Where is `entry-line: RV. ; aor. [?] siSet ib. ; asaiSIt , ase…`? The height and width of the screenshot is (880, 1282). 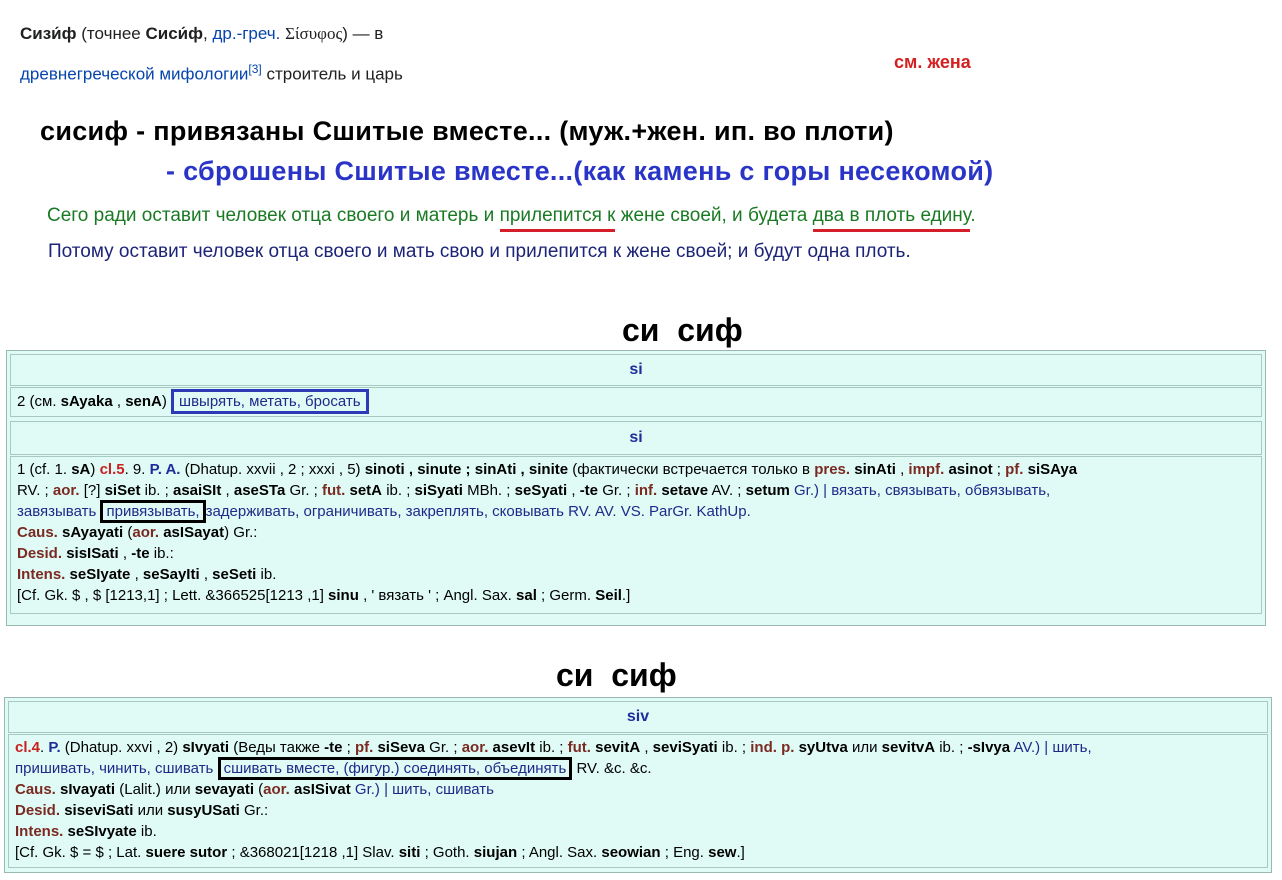 entry-line: RV. ; aor. [?] siSet ib. ; asaiSIt , ase… is located at coordinates (636, 490).